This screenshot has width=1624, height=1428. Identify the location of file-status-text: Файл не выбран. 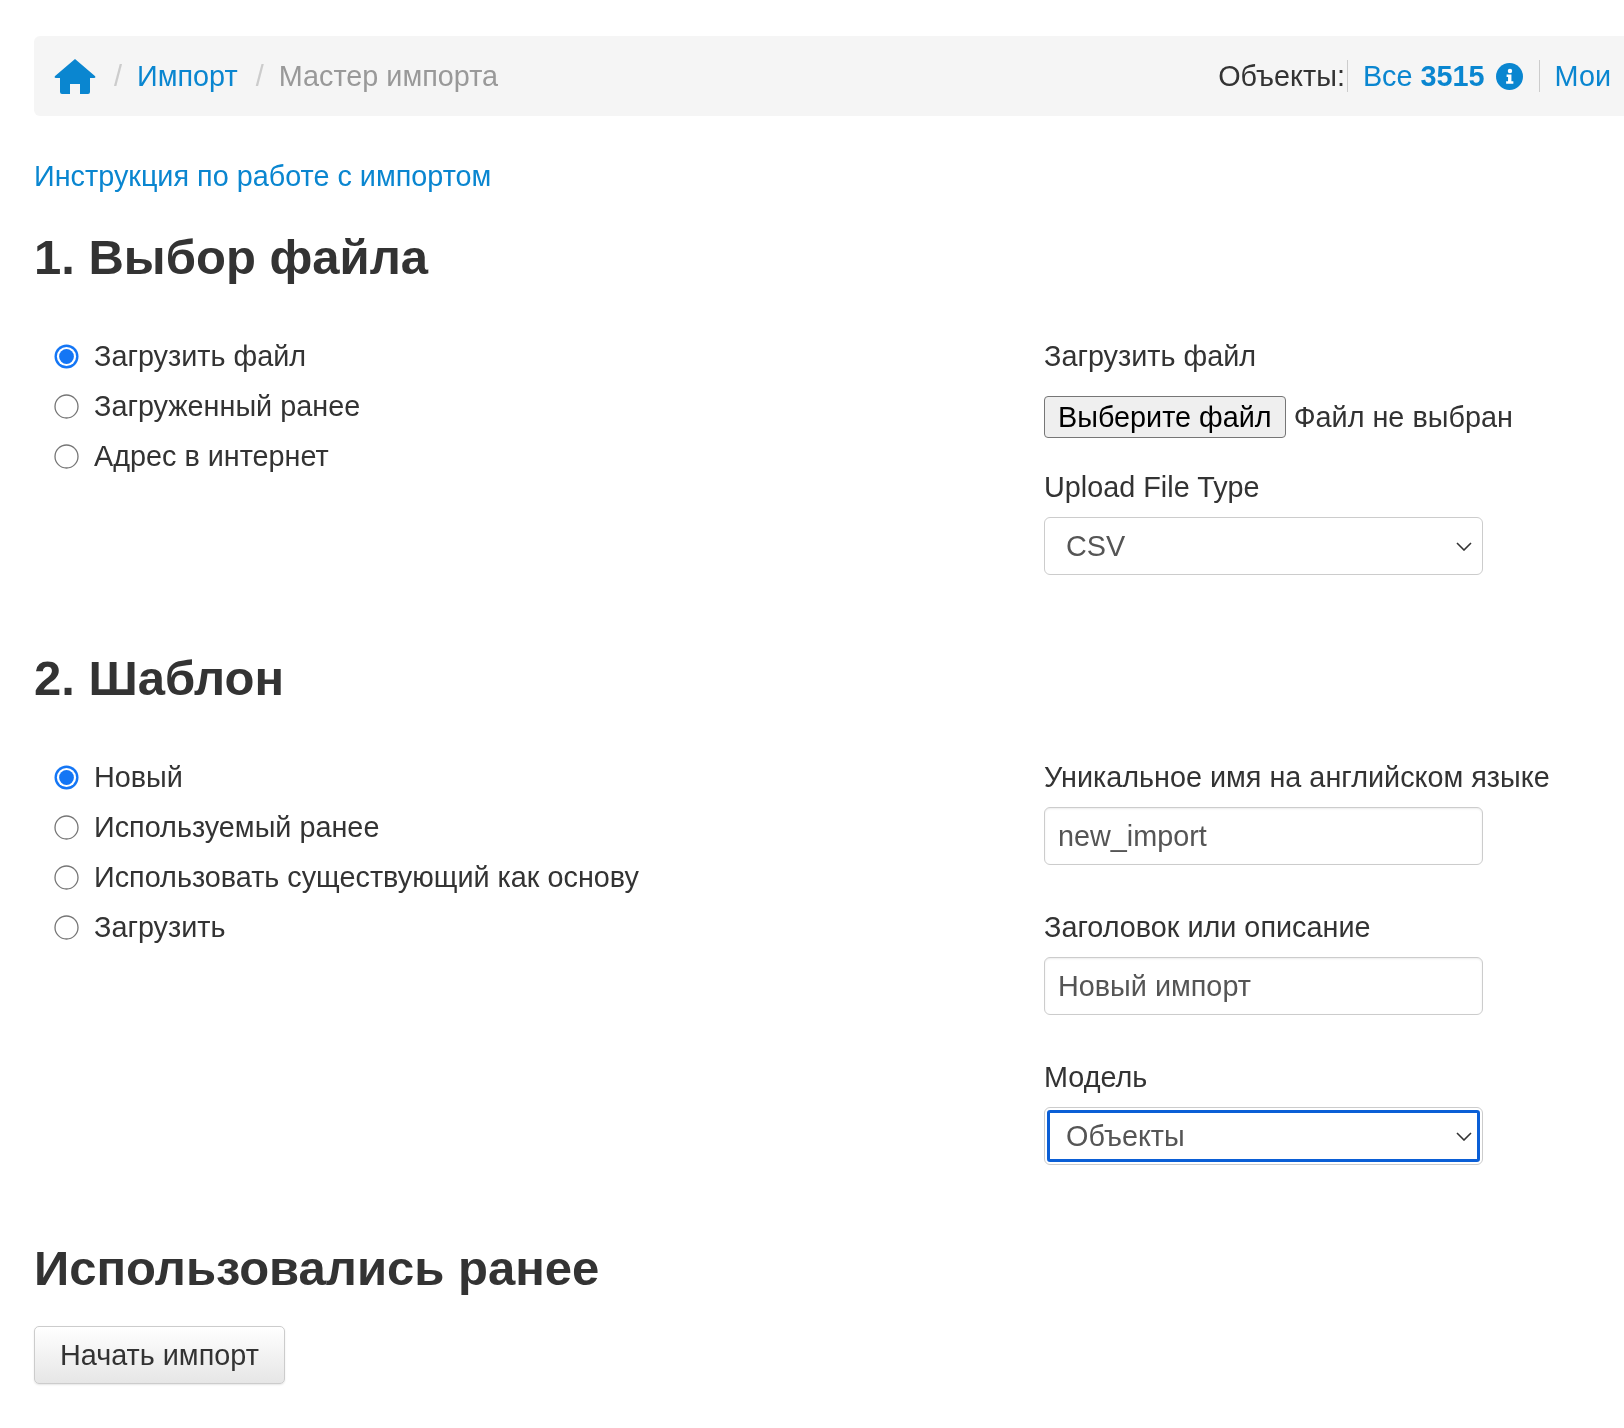
(1403, 417).